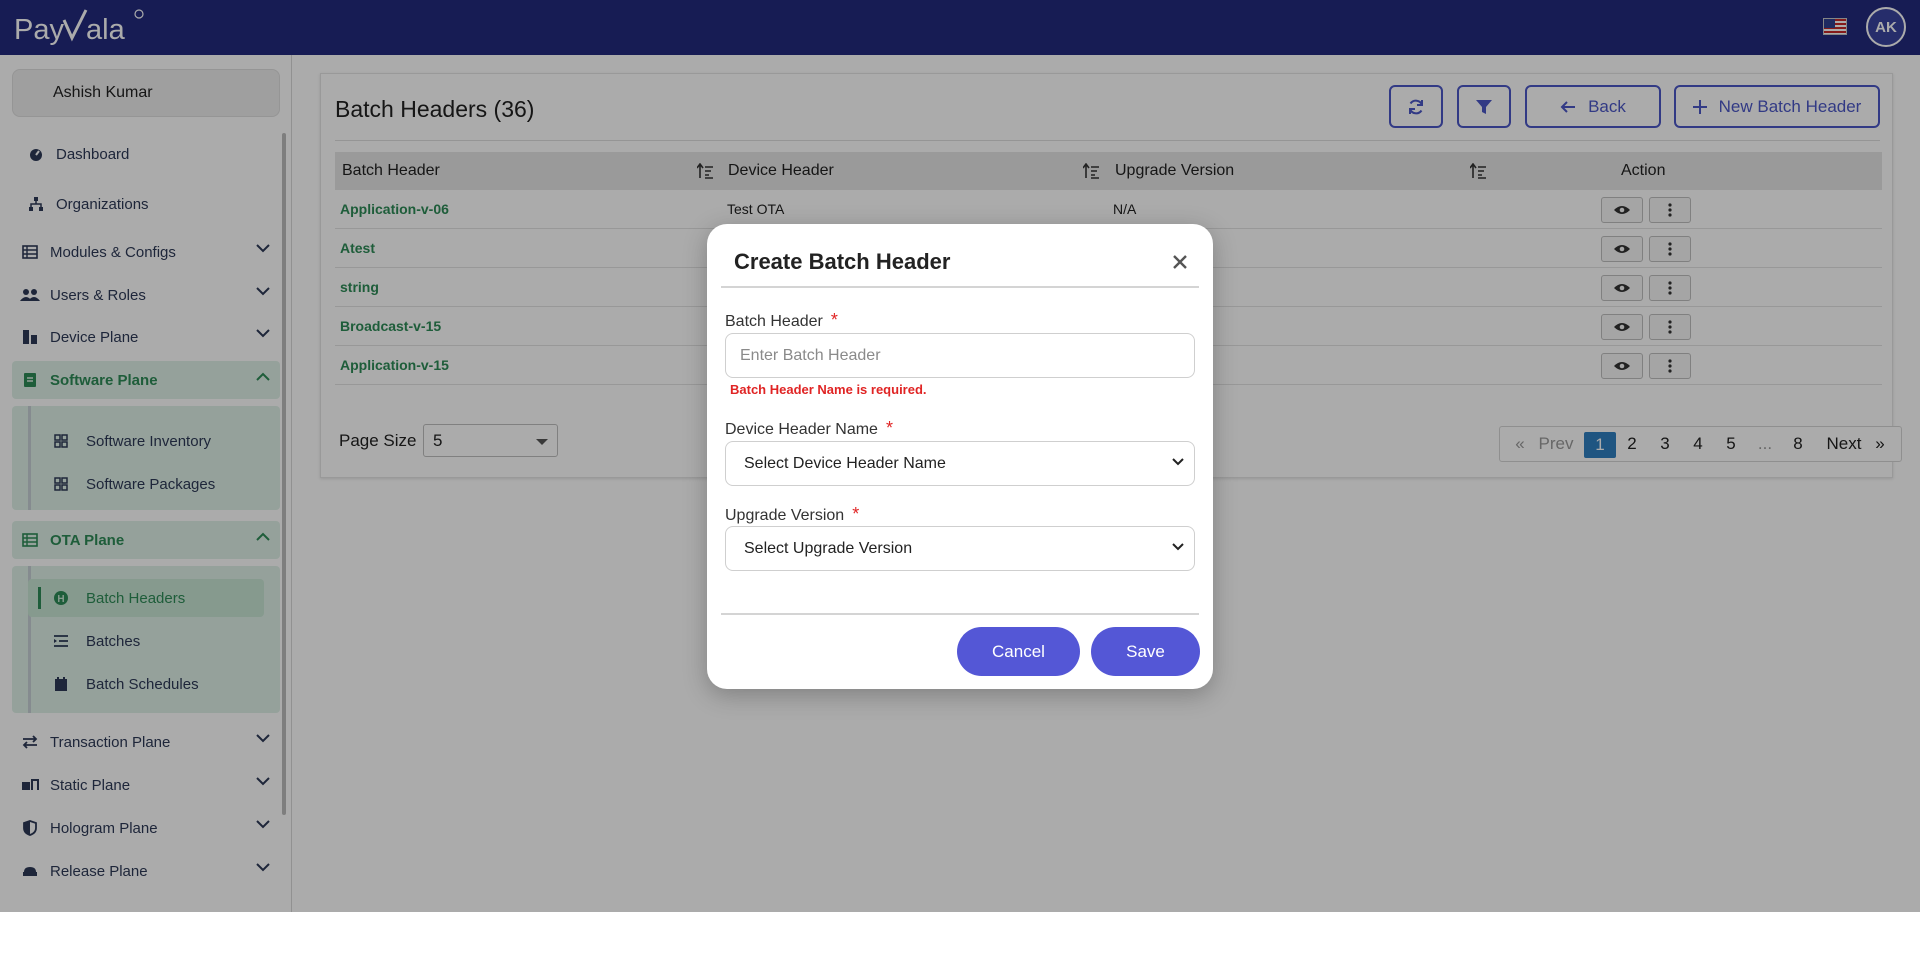  What do you see at coordinates (960, 463) in the screenshot?
I see `device-header-select: Select Device Header Name` at bounding box center [960, 463].